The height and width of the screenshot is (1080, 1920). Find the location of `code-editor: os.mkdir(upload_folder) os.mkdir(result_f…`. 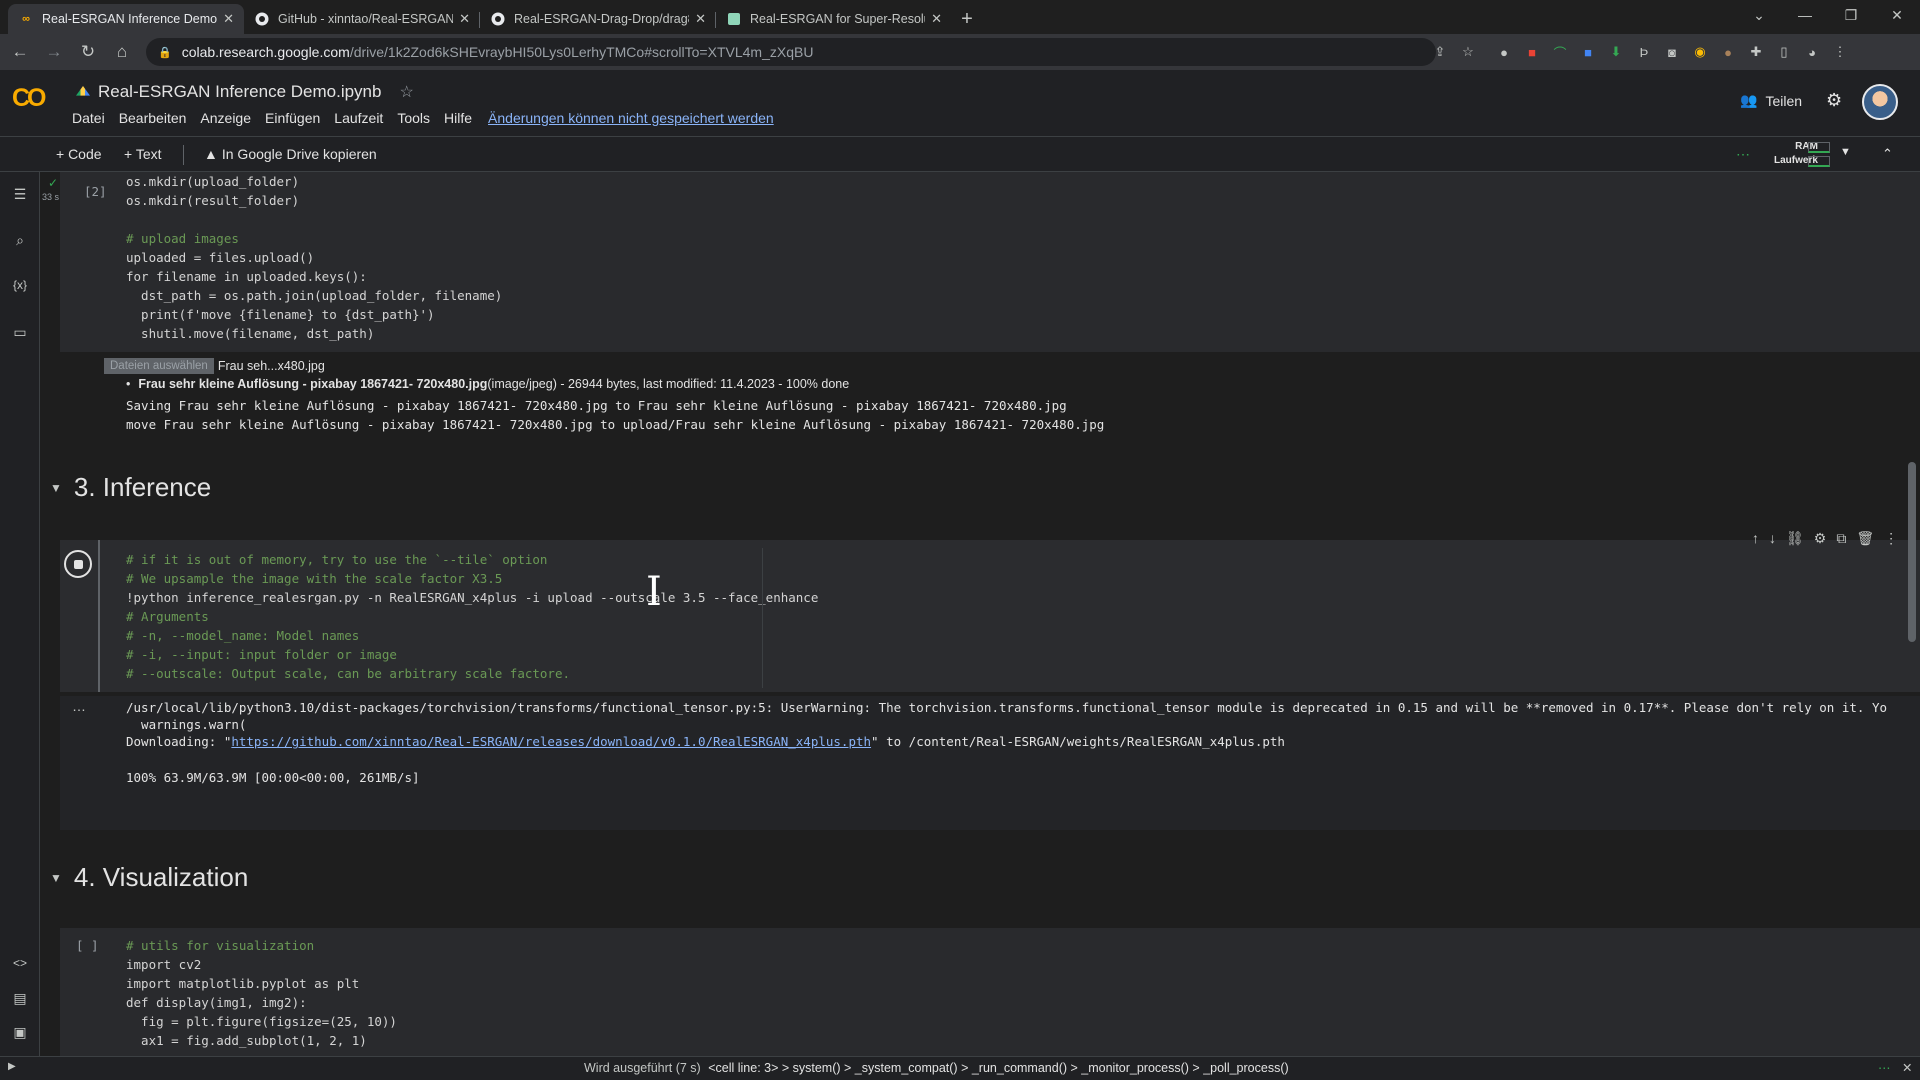

code-editor: os.mkdir(upload_folder) os.mkdir(result_f… is located at coordinates (314, 257).